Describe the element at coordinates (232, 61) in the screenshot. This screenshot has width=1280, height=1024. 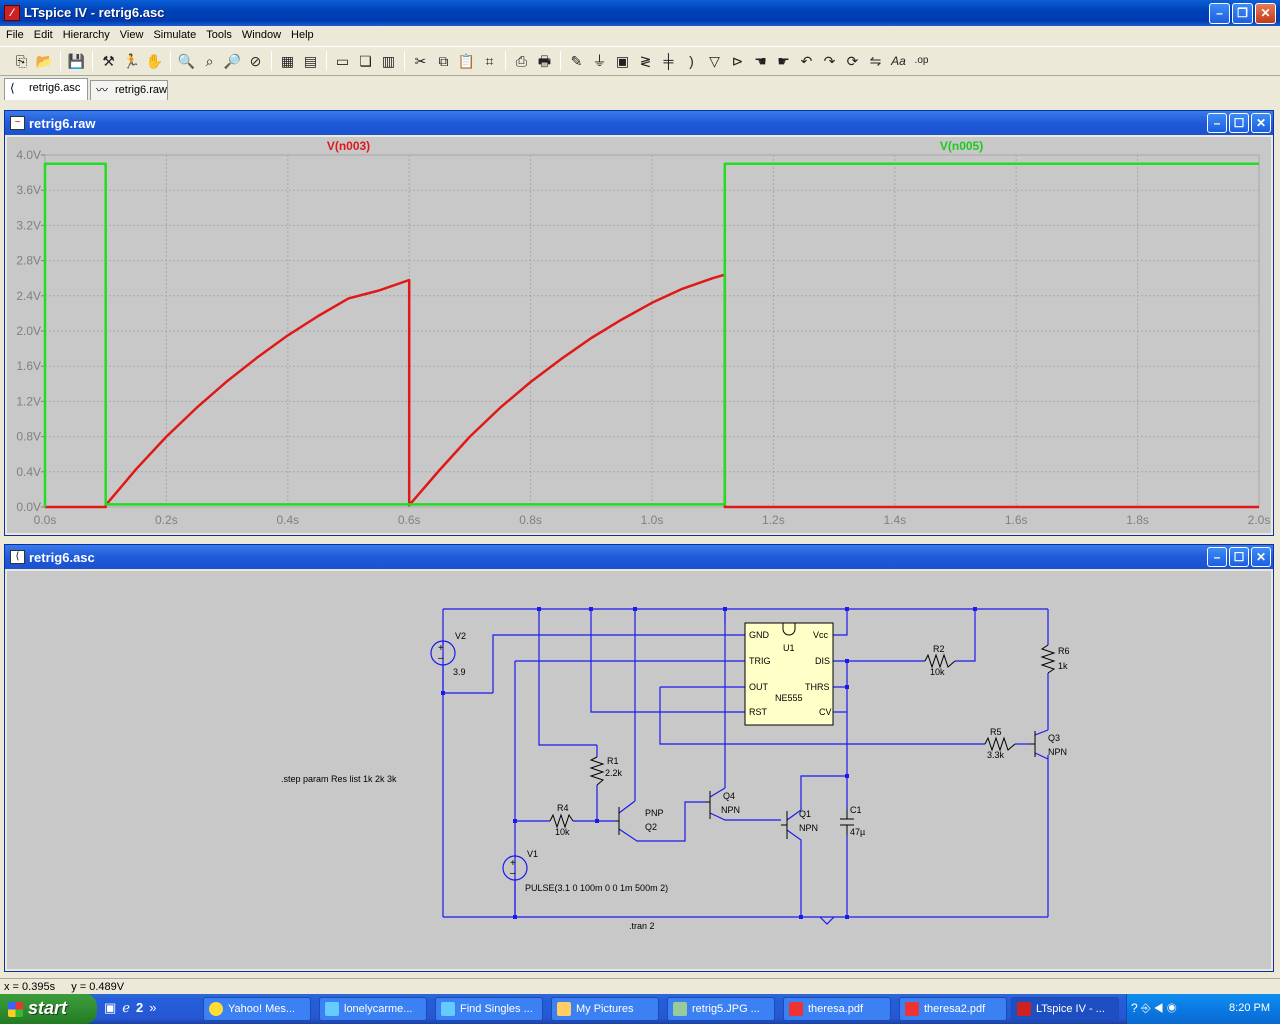
I see `zoom-out-icon: 🔎` at that location.